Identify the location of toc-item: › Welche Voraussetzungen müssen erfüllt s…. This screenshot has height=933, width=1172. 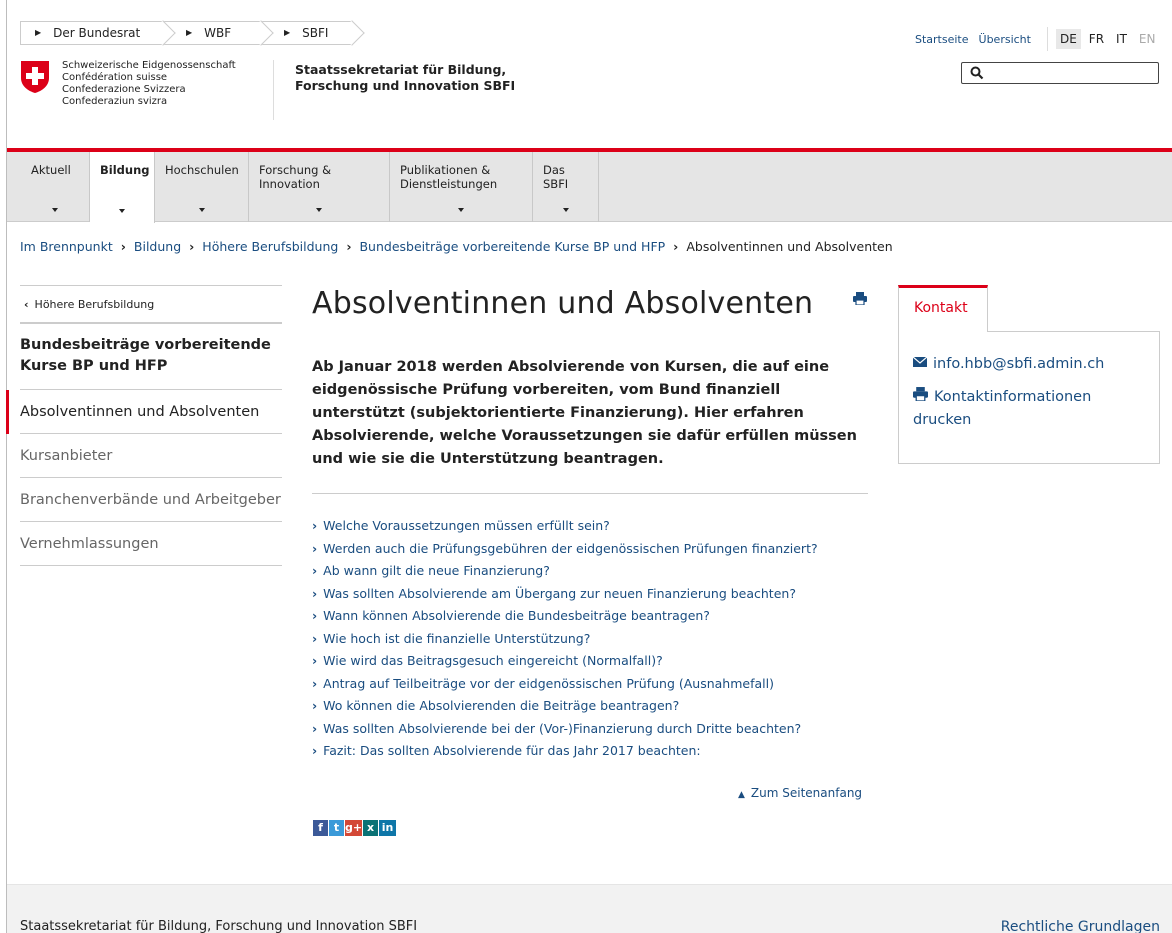
(565, 526).